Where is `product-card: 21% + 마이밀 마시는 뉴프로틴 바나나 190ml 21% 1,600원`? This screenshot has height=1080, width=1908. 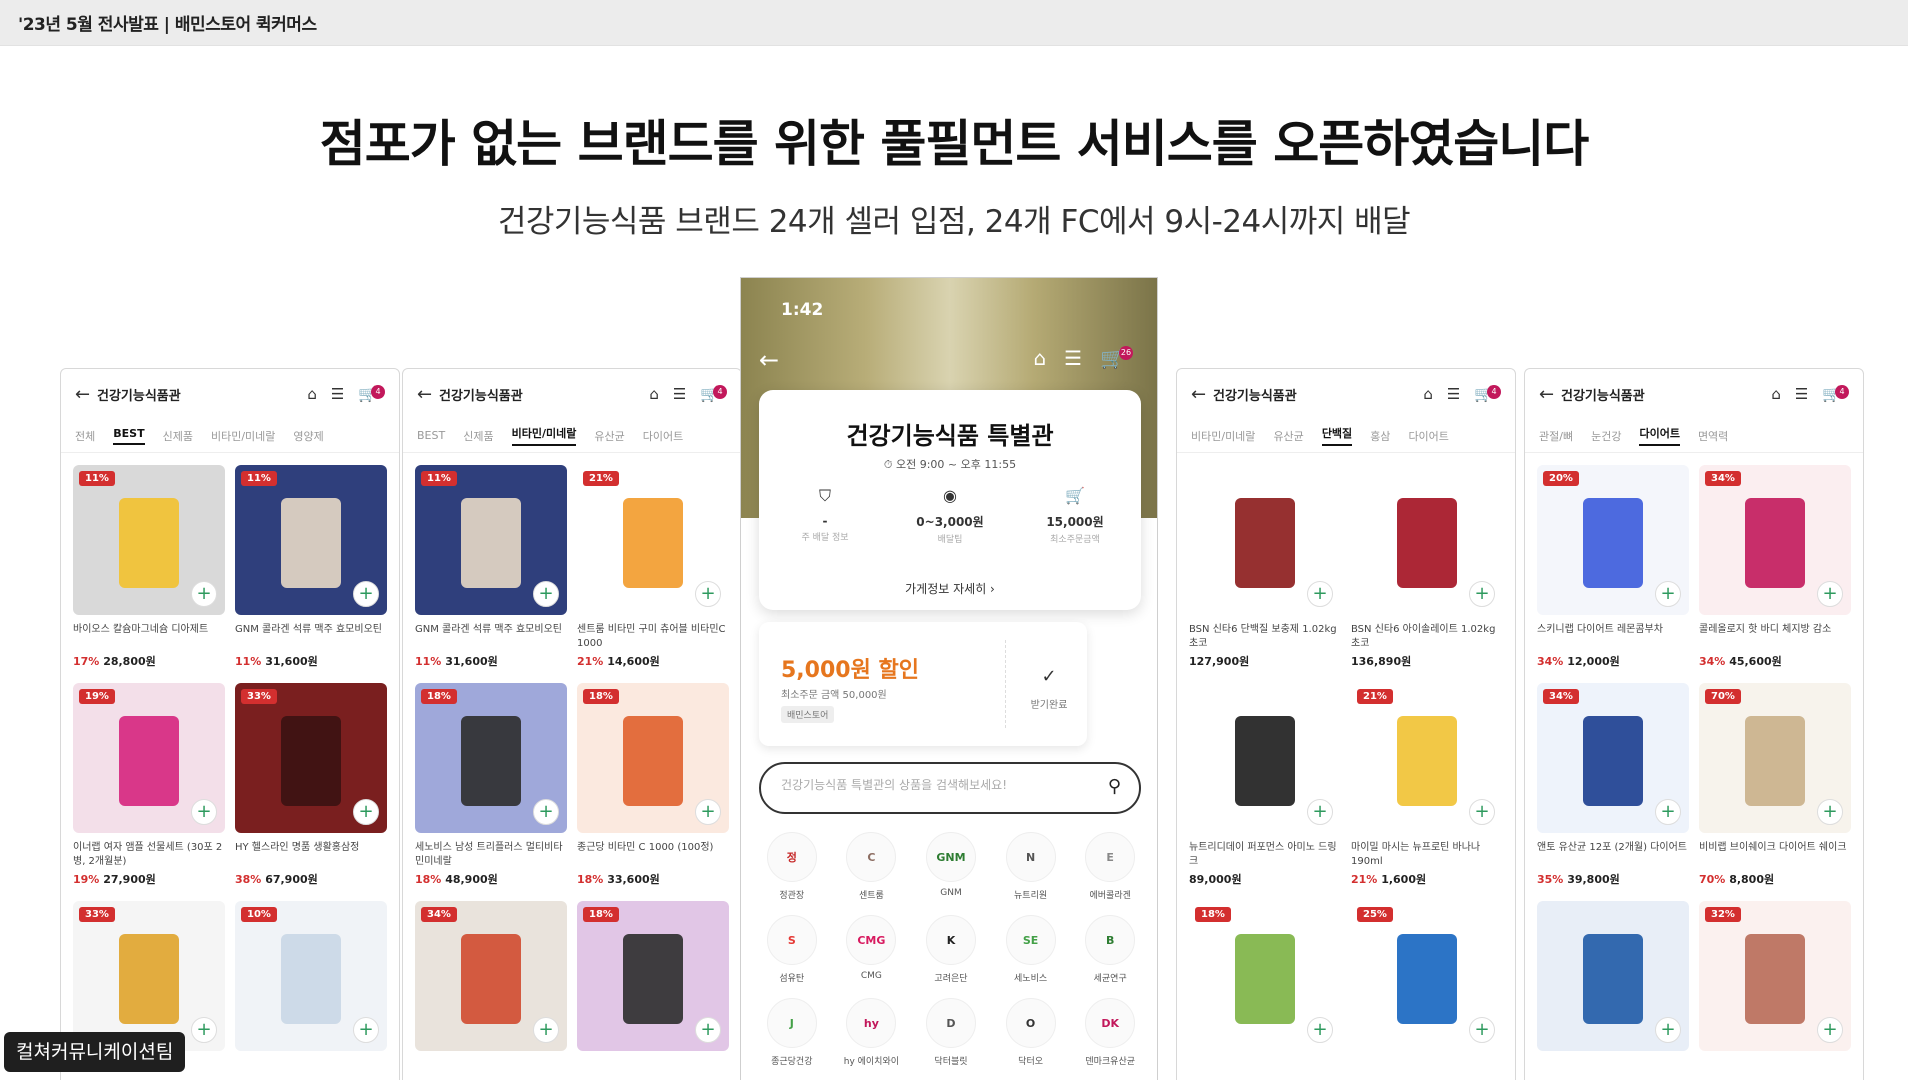 product-card: 21% + 마이밀 마시는 뉴프로틴 바나나 190ml 21% 1,600원 is located at coordinates (1427, 785).